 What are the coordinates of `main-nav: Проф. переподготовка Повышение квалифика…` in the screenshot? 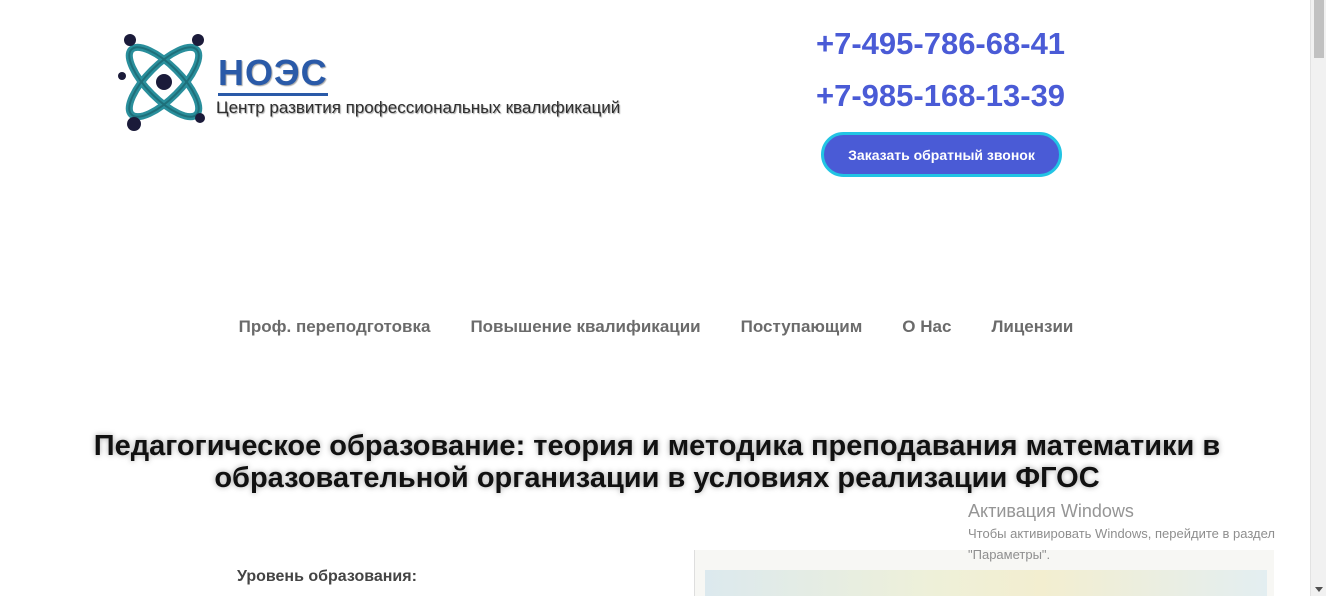 It's located at (655, 327).